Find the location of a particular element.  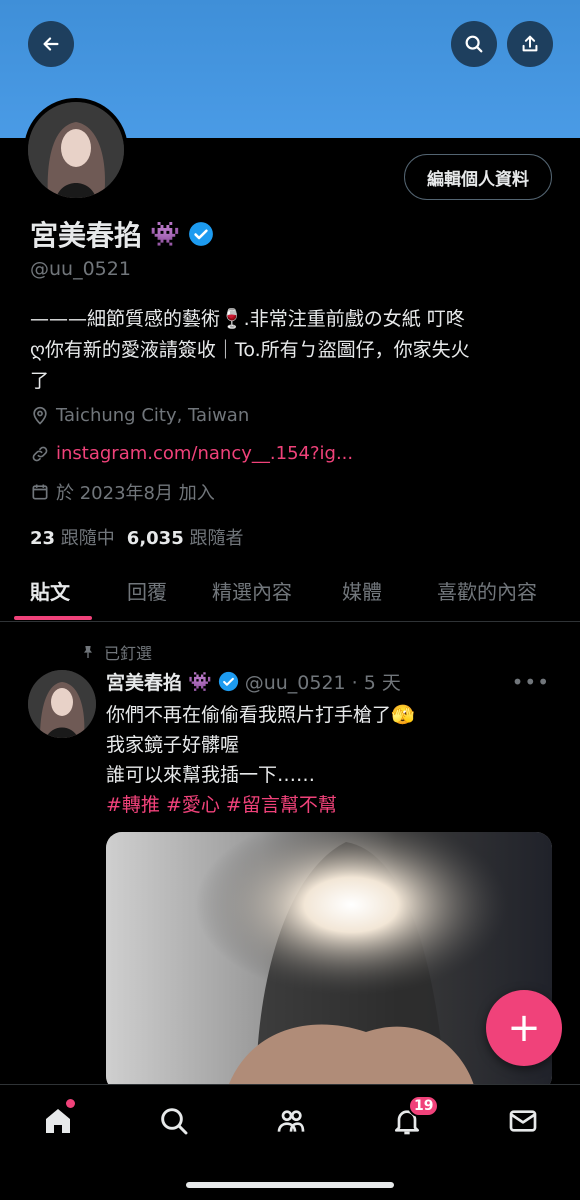

location-text: Taichung City, Taiwan is located at coordinates (153, 415).